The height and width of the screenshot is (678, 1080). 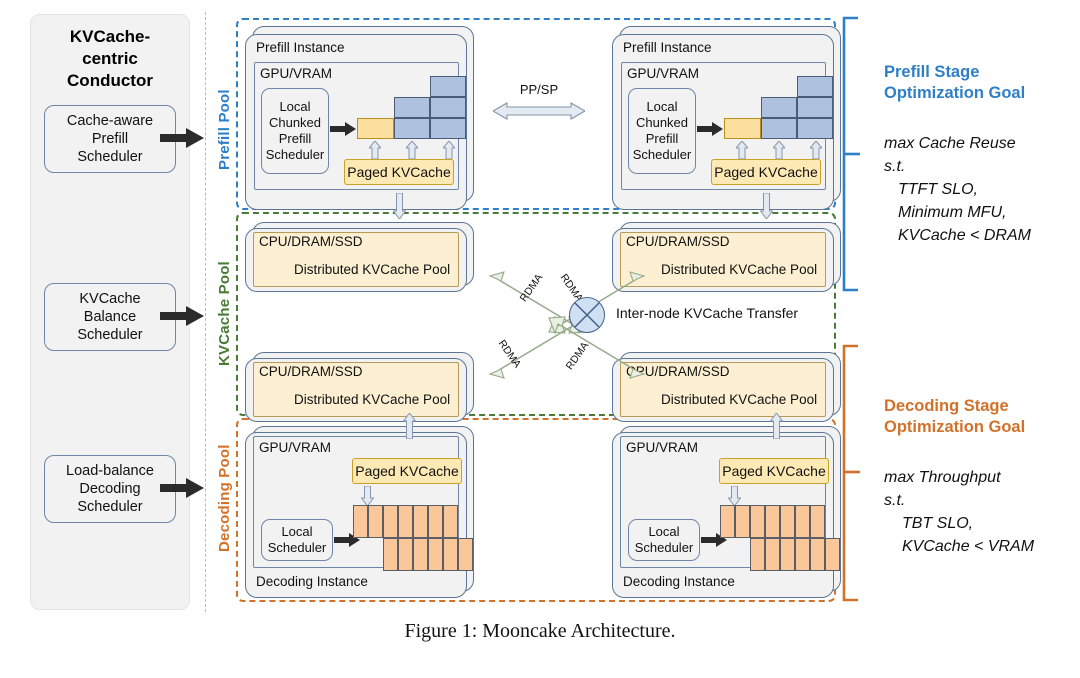 What do you see at coordinates (224, 314) in the screenshot?
I see `pool-label-kvcache: KVCache Pool` at bounding box center [224, 314].